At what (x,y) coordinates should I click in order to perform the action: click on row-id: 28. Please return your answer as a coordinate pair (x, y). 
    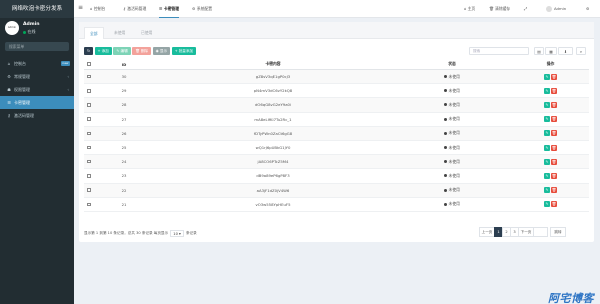
    Looking at the image, I should click on (124, 105).